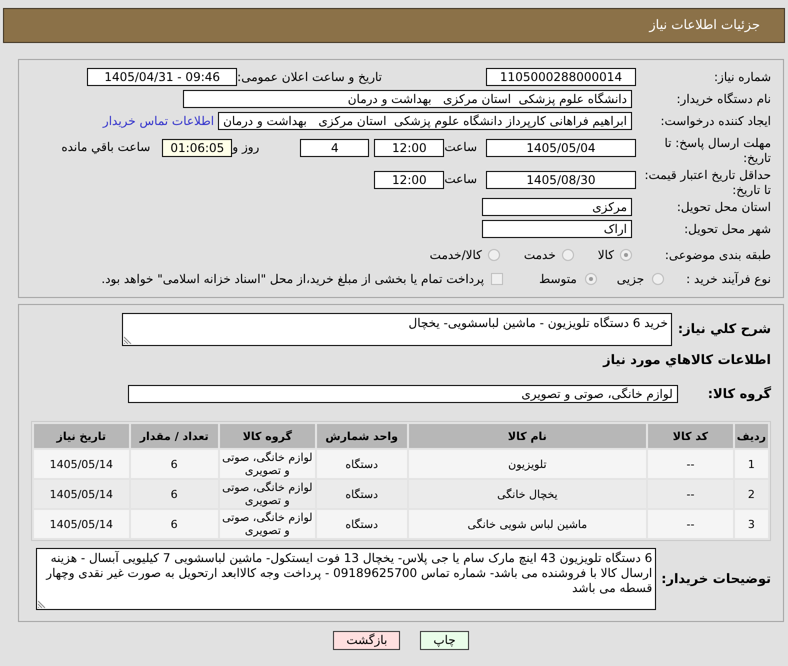 The height and width of the screenshot is (666, 788). Describe the element at coordinates (346, 579) in the screenshot. I see `buyer-notes-field: 6 دستگاه تلویزیون 43 اینچ مارک سام یا جی پلاس- یخچال 13 فوت ایستکول- ماشین لباسشویی 7 کیلیویی آبسال - هزینه ارسال کالا با فروشنده می باشد- شماره تماس 09189625700 - پرداخت وجه کالاابعد ارتحویل به صورت غیر نقدی وچهار قسطه می باشد` at that location.